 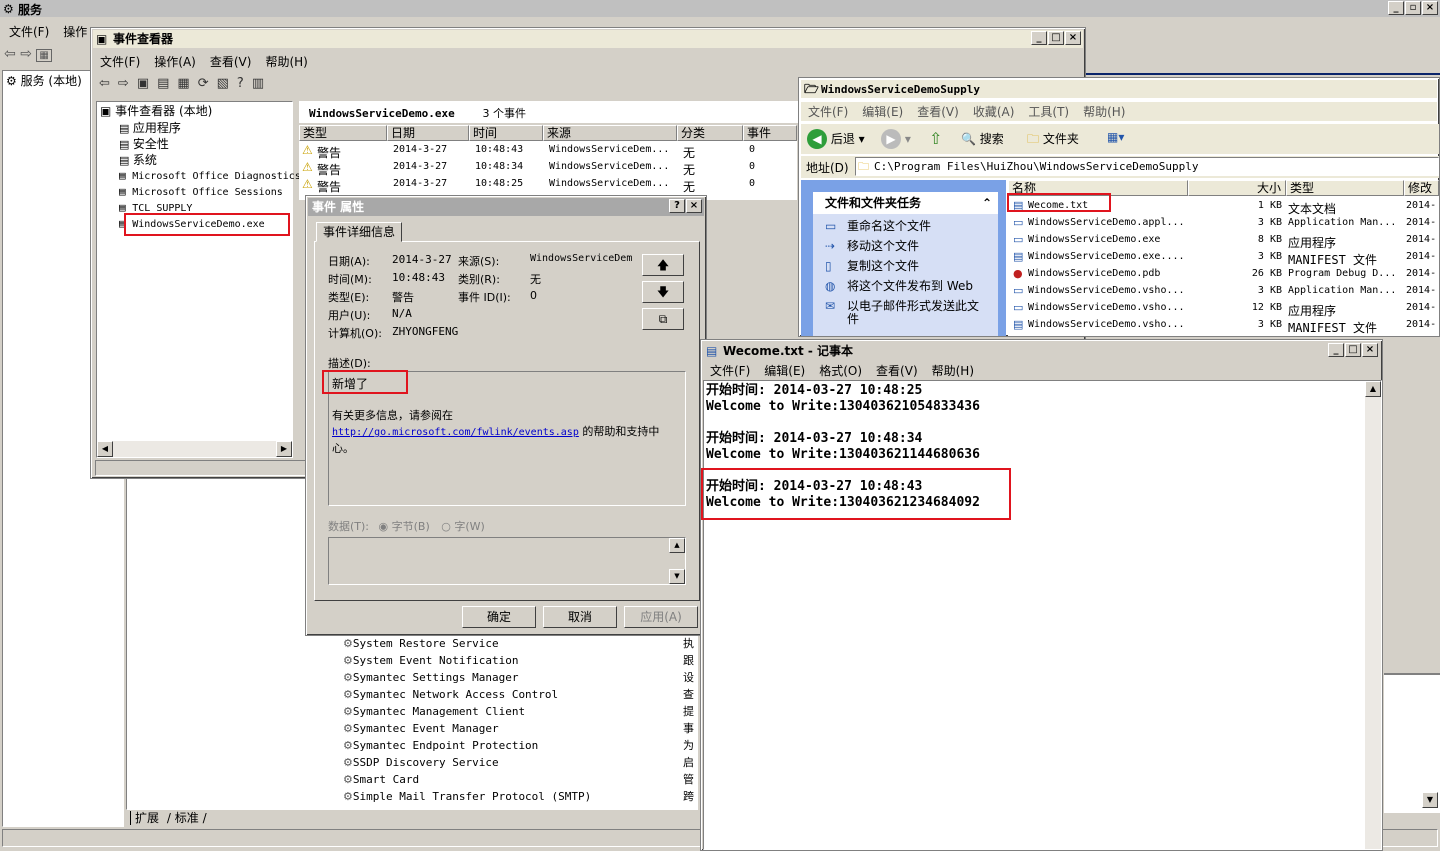 What do you see at coordinates (663, 292) in the screenshot?
I see `next-event-button: 🡇` at bounding box center [663, 292].